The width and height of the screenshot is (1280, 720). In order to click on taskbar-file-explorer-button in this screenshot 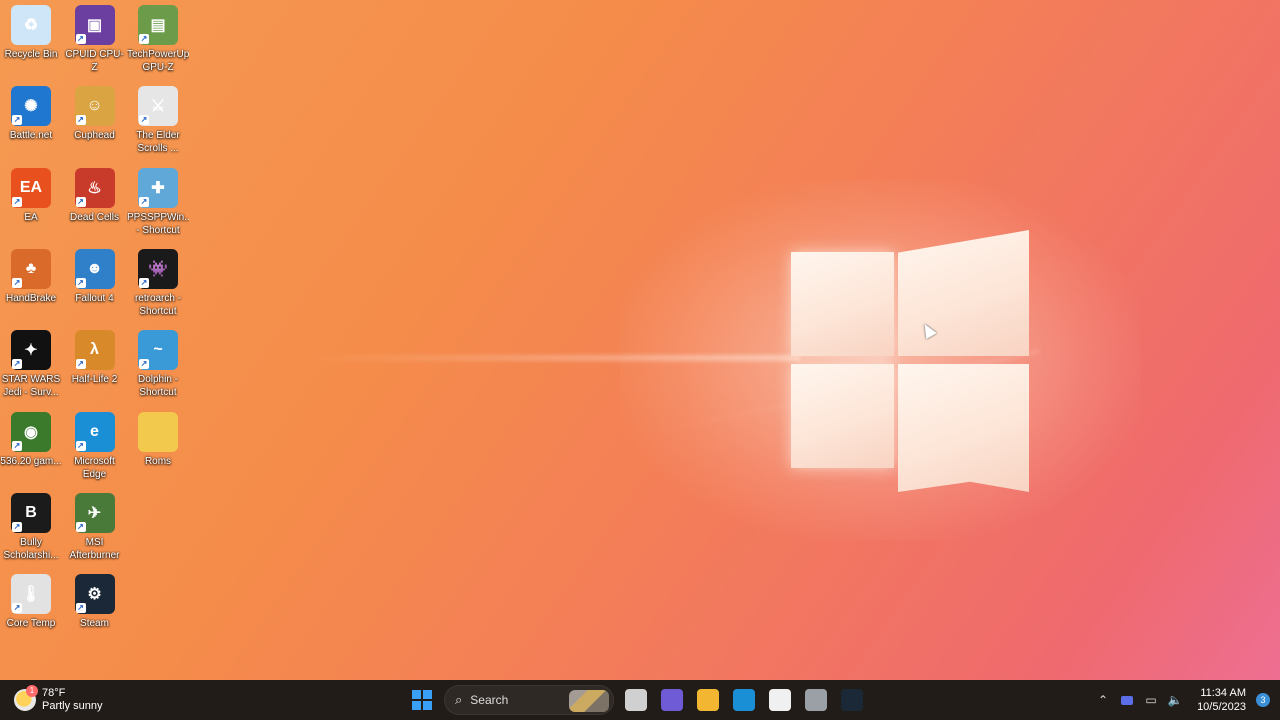, I will do `click(708, 700)`.